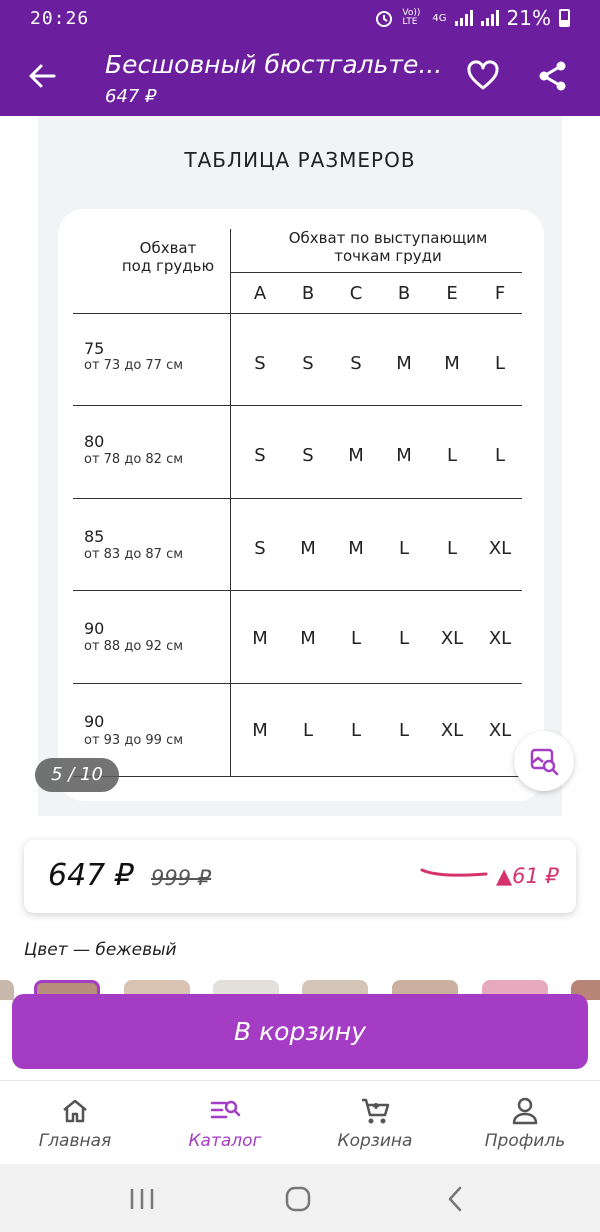  What do you see at coordinates (134, 365) in the screenshot?
I see `row-range: от 73 до 77 см` at bounding box center [134, 365].